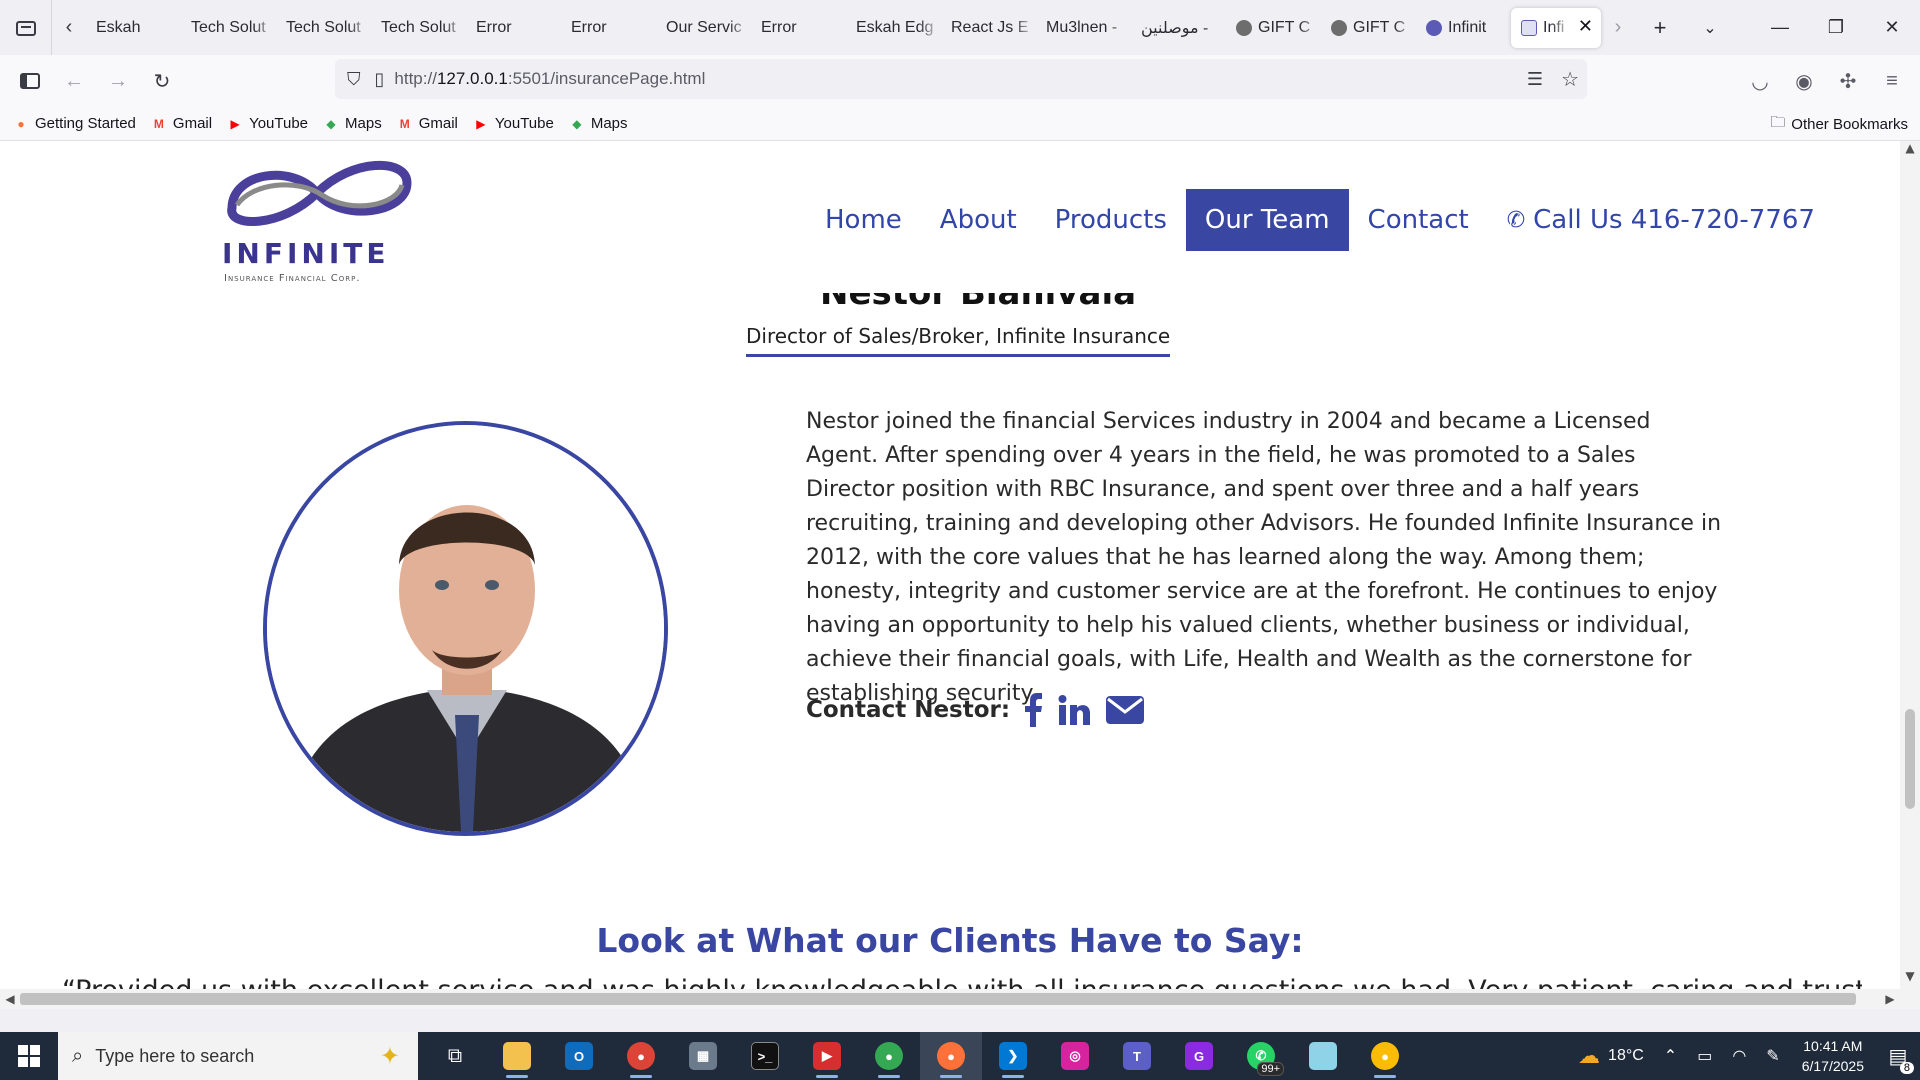 This screenshot has width=1920, height=1080. I want to click on tab: Eskah Edg, so click(893, 27).